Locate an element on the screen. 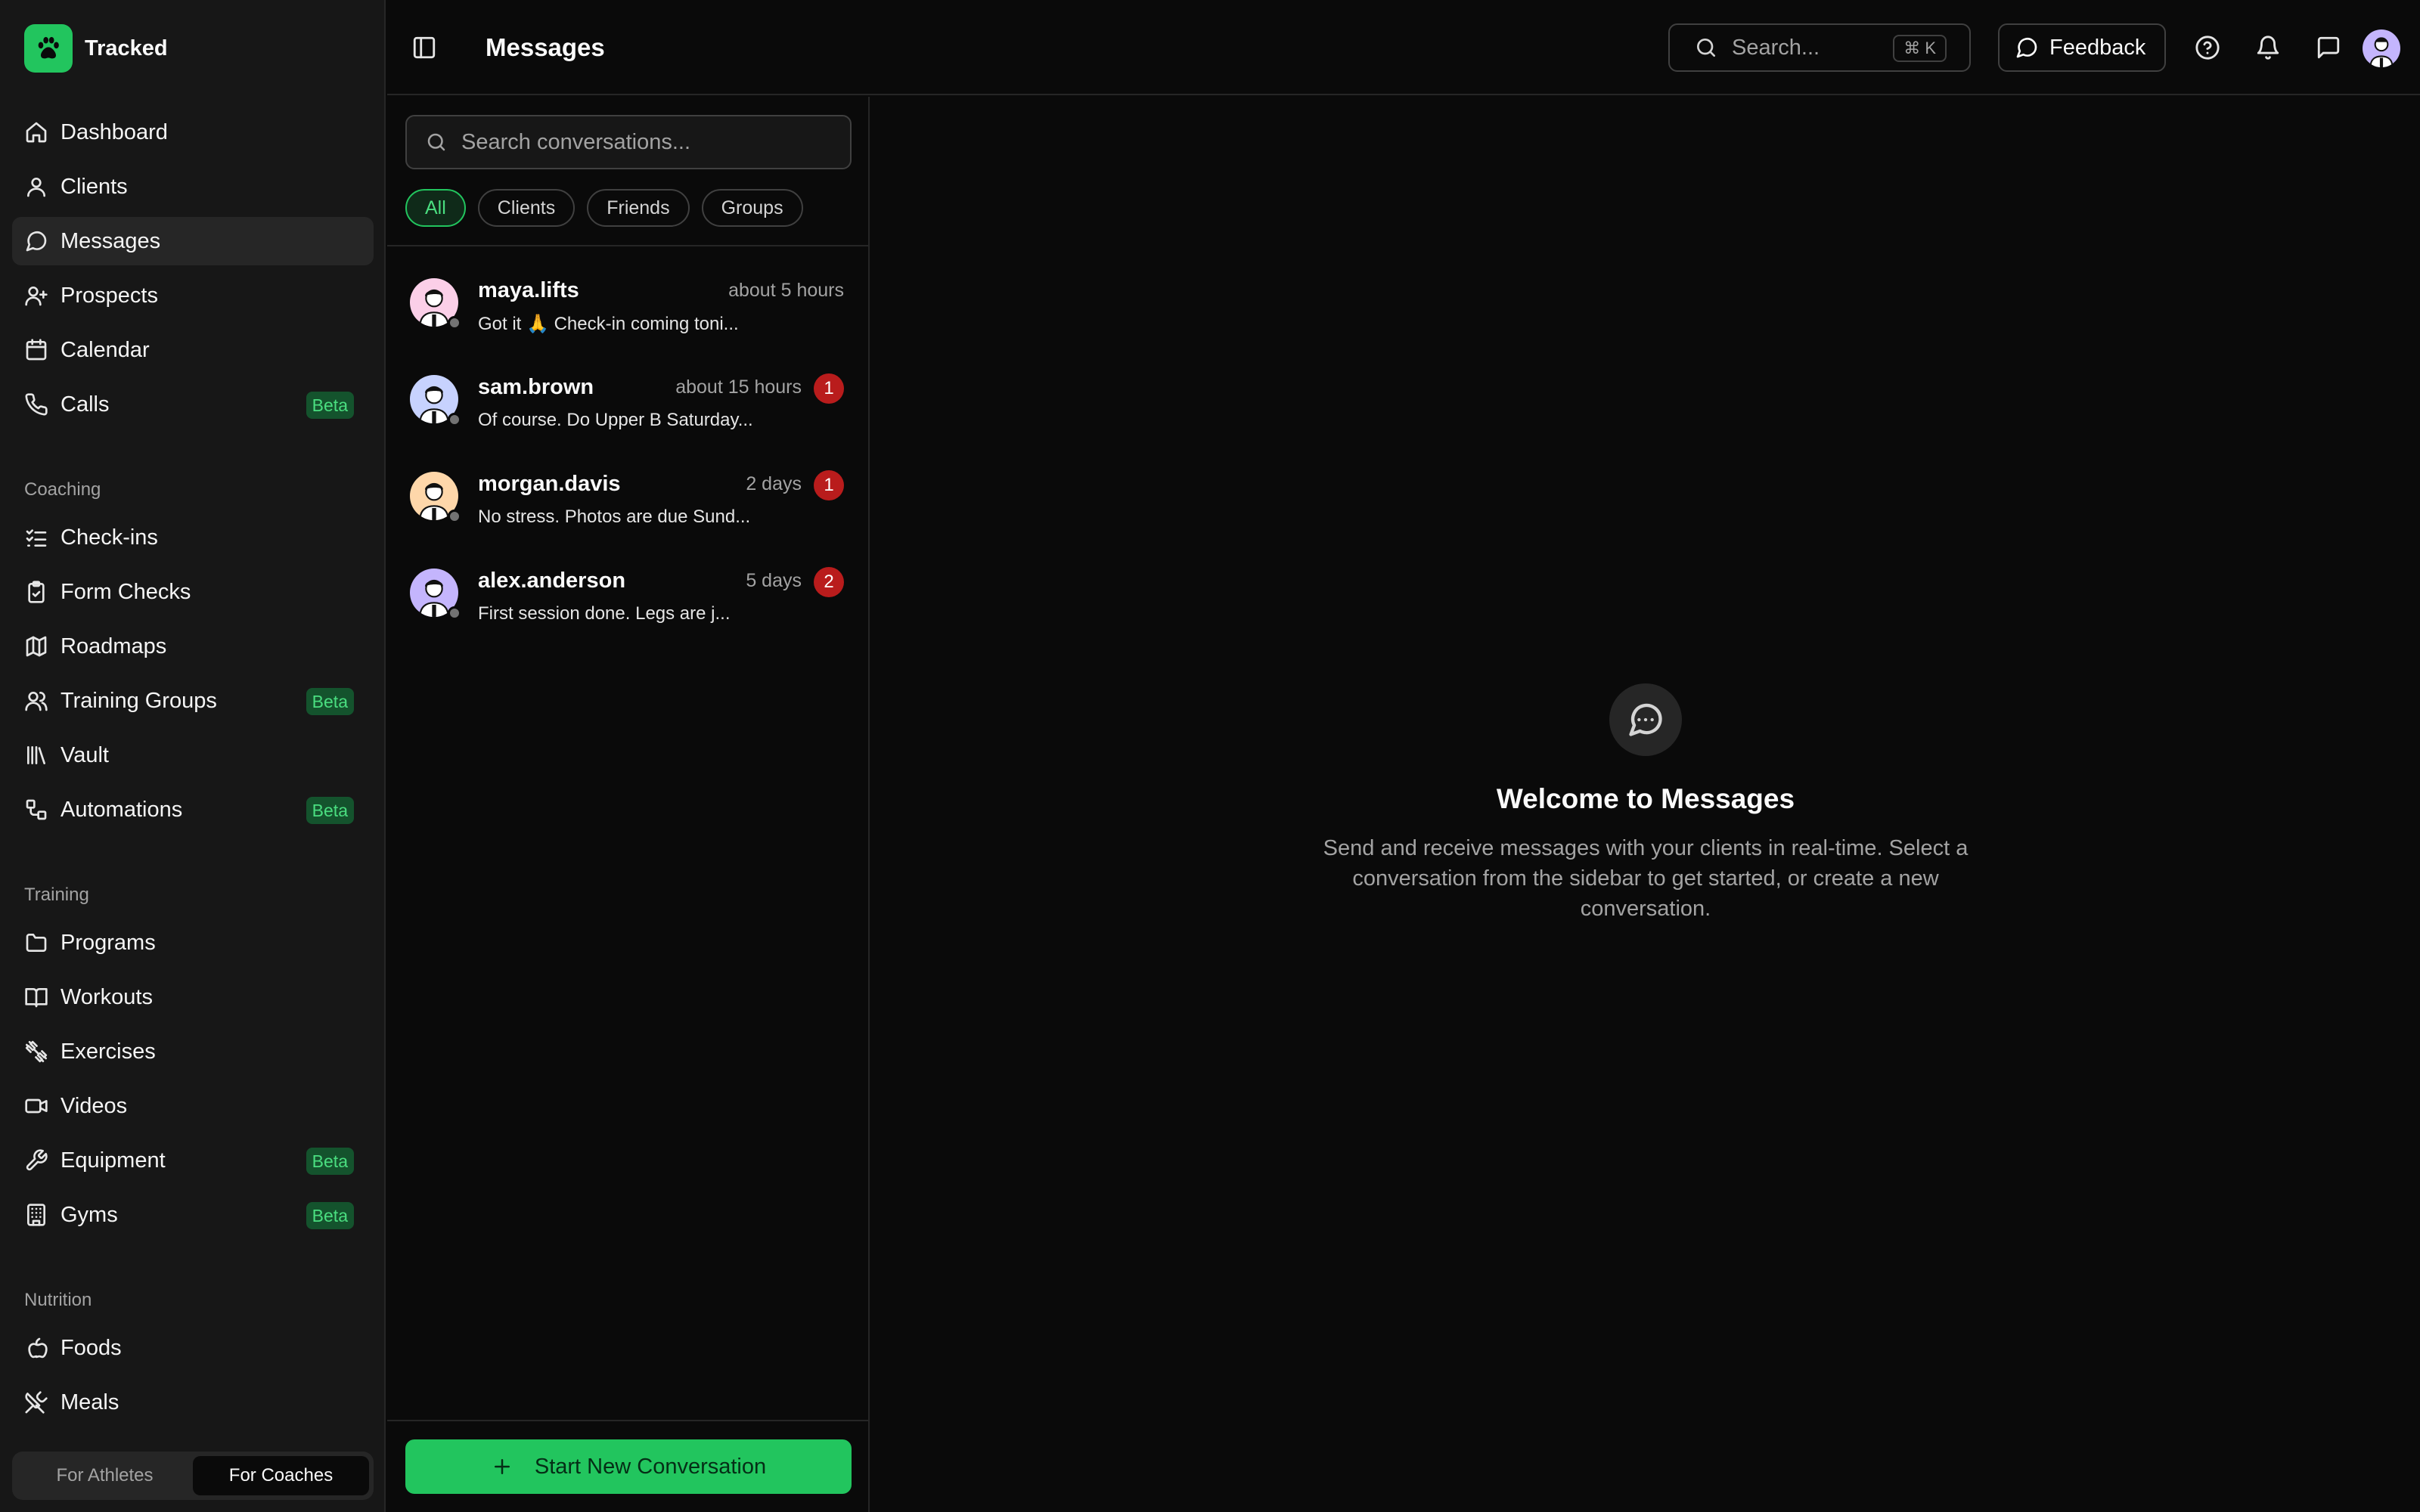 The height and width of the screenshot is (1512, 2420). beta-badge: Beta is located at coordinates (330, 701).